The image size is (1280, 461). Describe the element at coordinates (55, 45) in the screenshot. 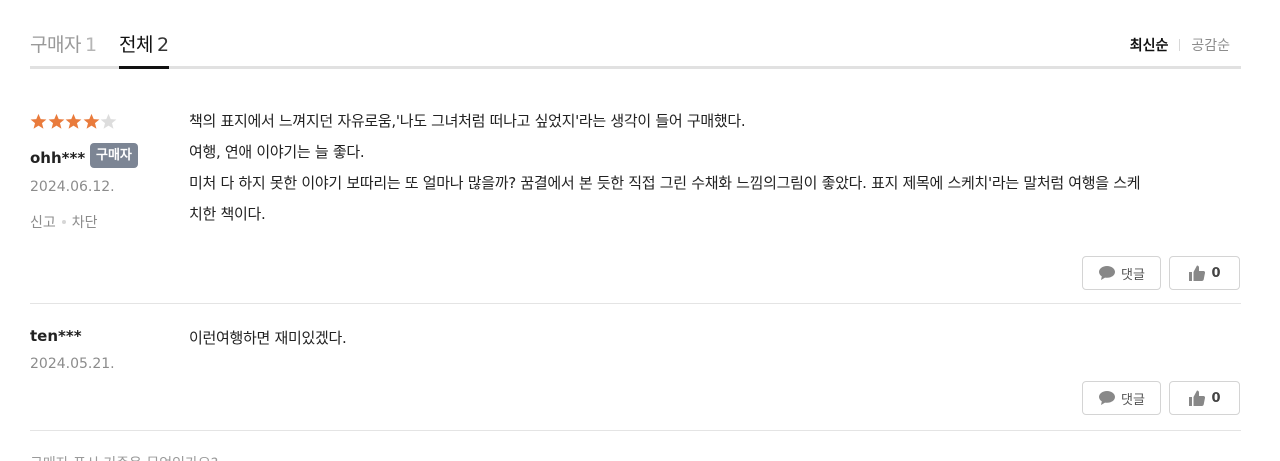

I see `tab-buyer-label: 구매자` at that location.